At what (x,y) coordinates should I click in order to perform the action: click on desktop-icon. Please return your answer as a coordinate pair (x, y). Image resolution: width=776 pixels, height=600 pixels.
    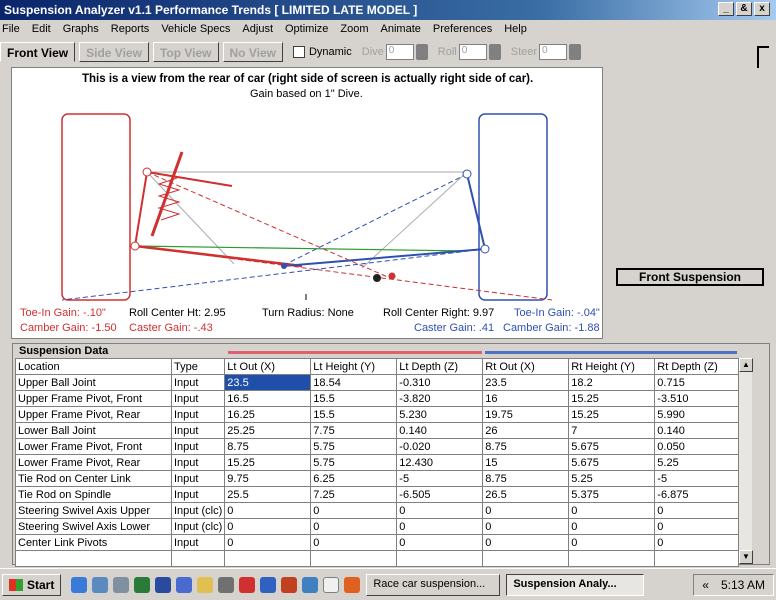
    Looking at the image, I should click on (100, 584).